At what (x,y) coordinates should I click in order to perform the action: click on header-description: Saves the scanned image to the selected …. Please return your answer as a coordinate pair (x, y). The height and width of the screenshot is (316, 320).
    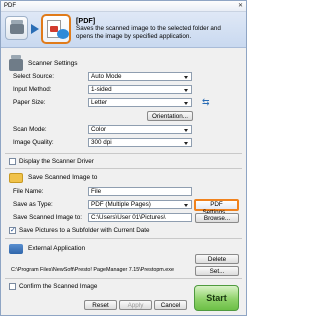
    Looking at the image, I should click on (148, 32).